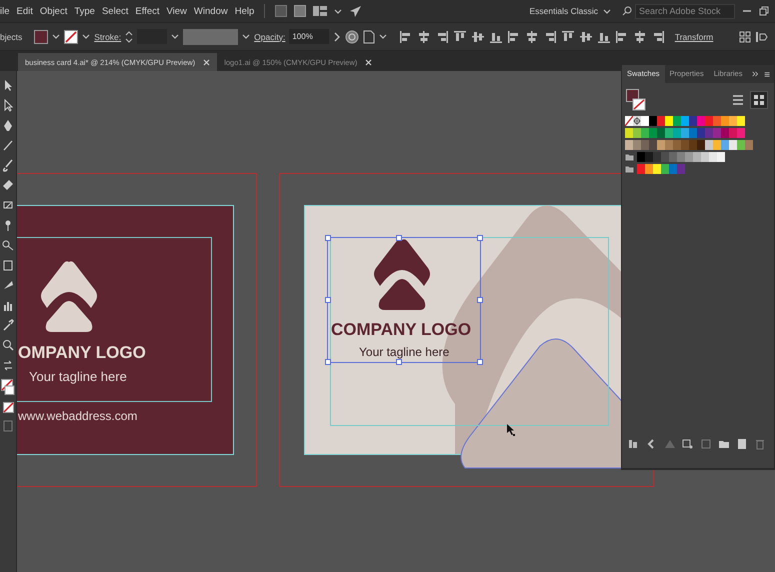 Image resolution: width=775 pixels, height=572 pixels. I want to click on close-icon, so click(368, 62).